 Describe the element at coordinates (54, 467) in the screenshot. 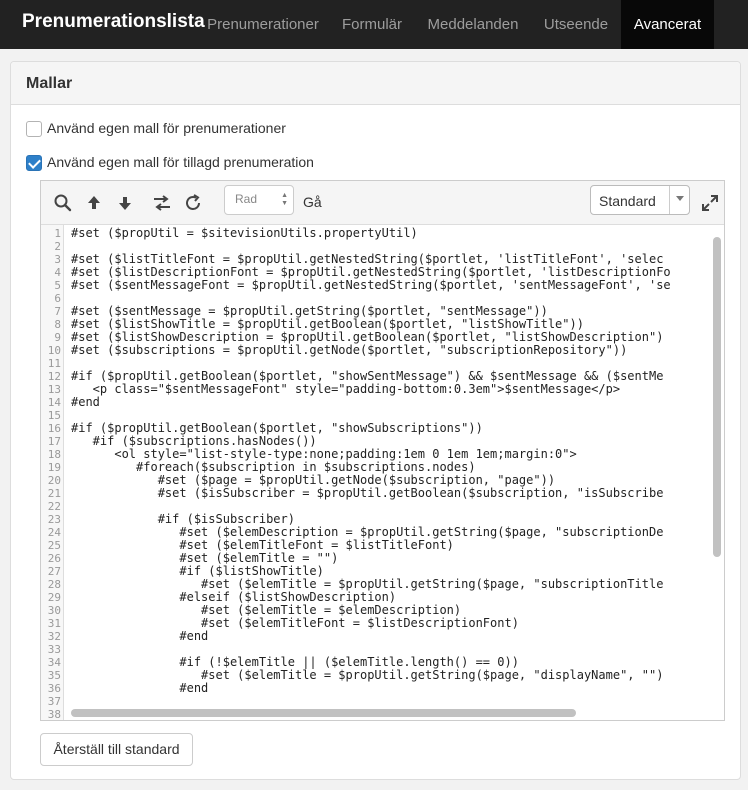

I see `line-number: 19` at that location.